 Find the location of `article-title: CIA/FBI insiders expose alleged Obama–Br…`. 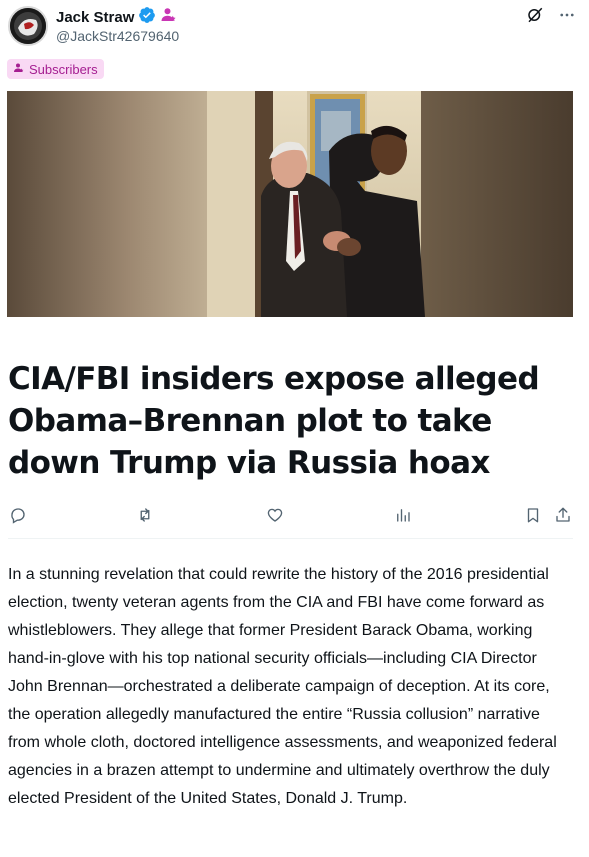

article-title: CIA/FBI insiders expose alleged Obama–Br… is located at coordinates (274, 421).